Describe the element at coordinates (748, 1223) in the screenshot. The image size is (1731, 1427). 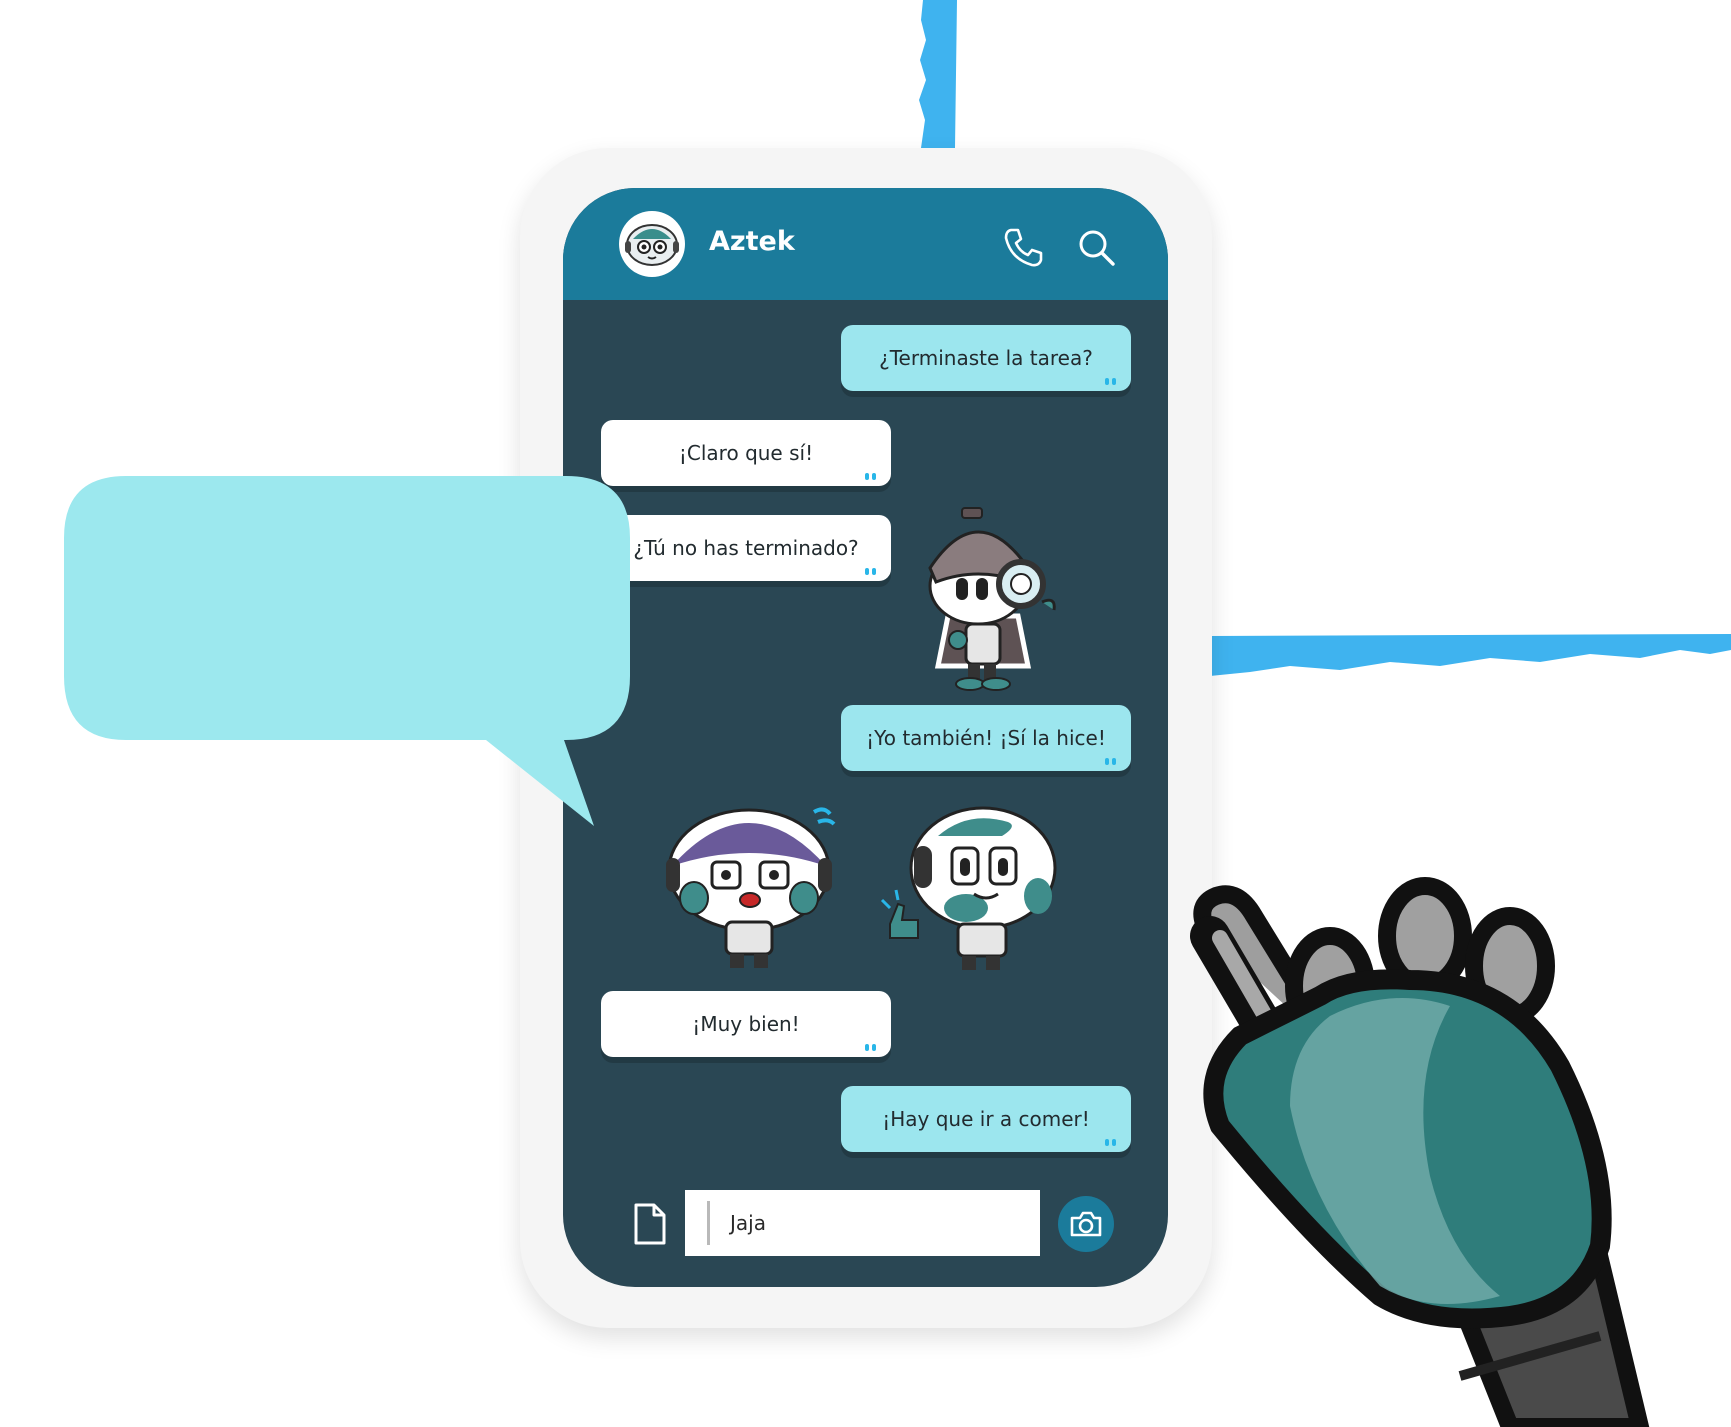
I see `message-input-value: Jaja` at that location.